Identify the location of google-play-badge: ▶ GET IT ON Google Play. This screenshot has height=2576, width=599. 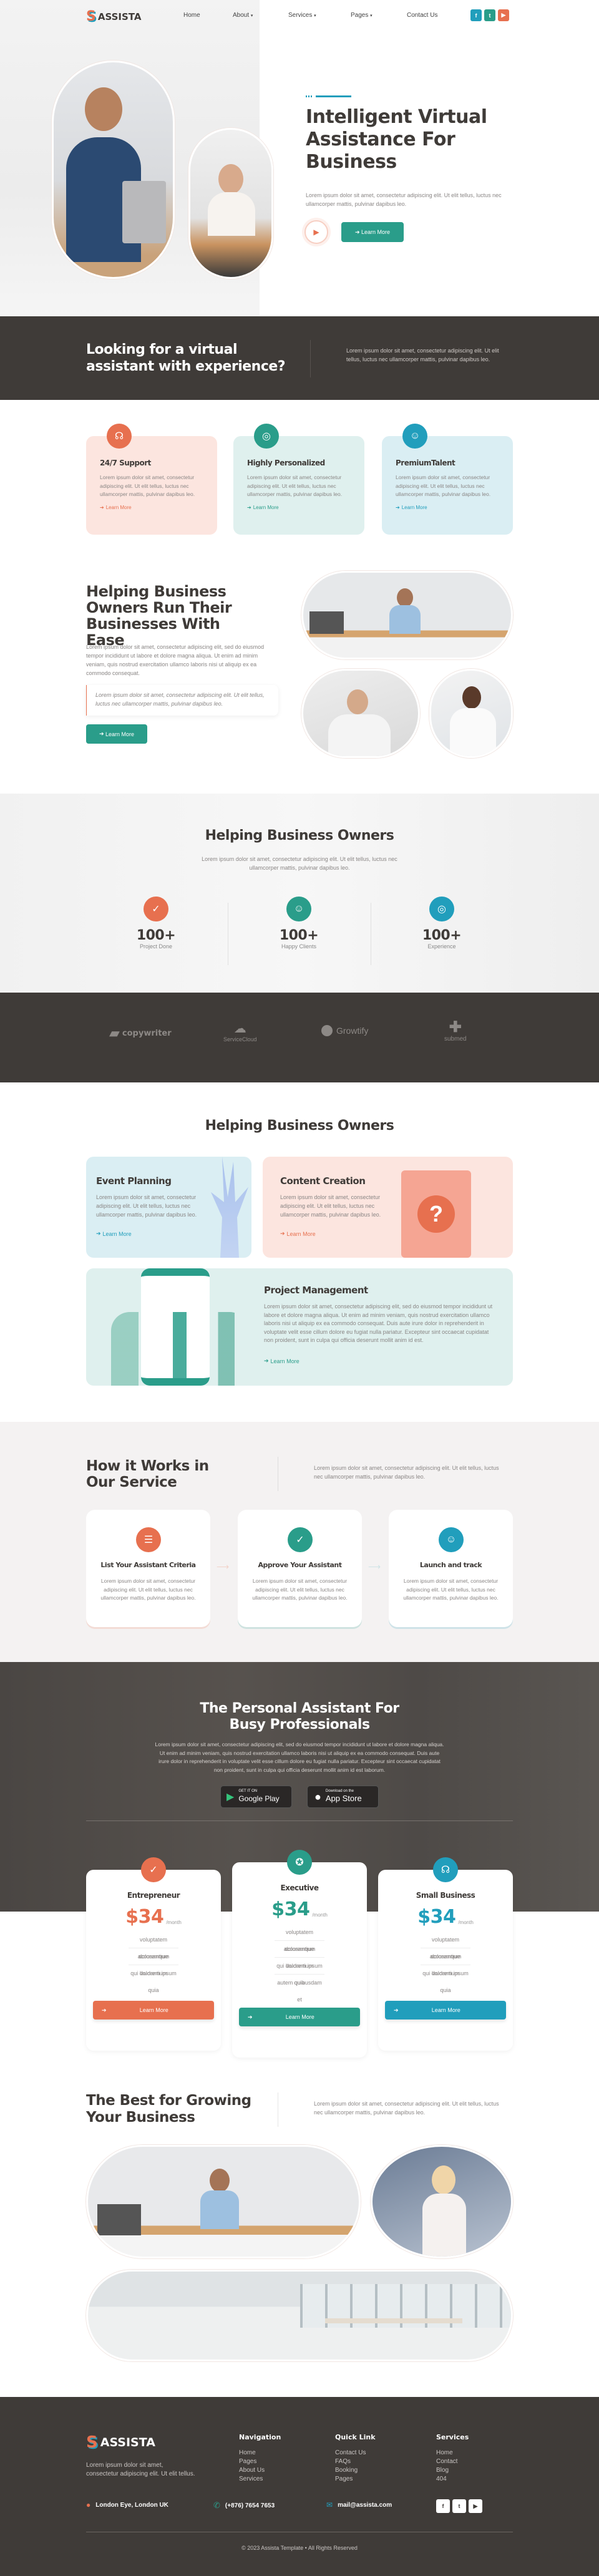
(256, 1797).